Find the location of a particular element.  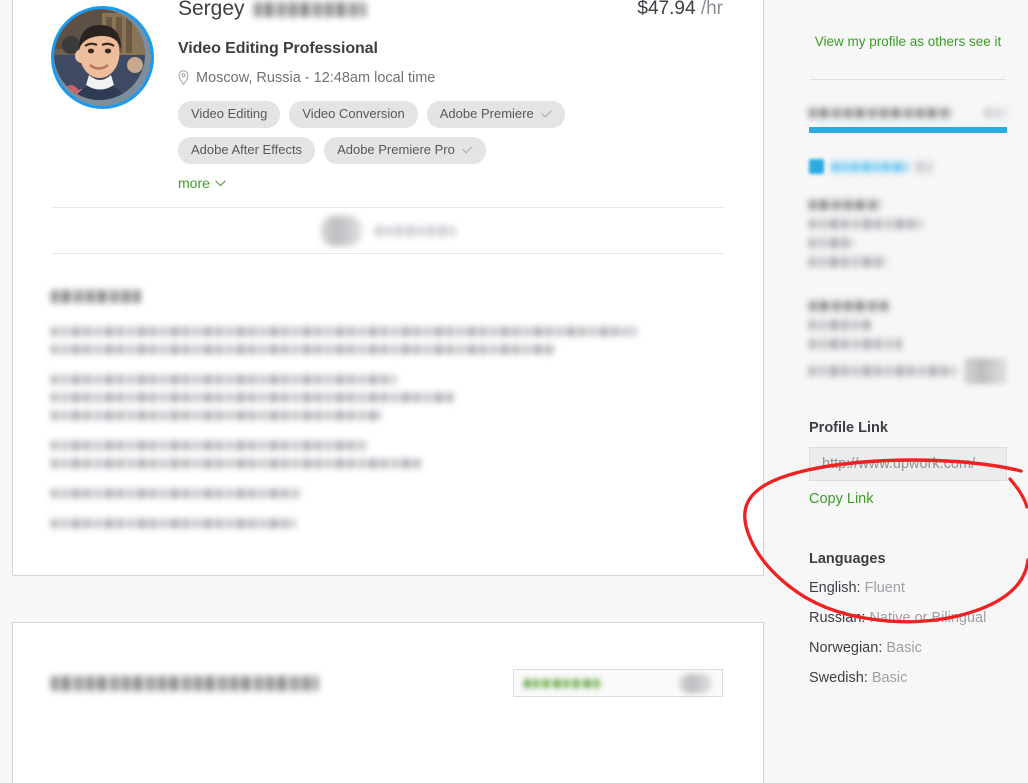

language-row: Norwegian: Basic is located at coordinates (908, 648).